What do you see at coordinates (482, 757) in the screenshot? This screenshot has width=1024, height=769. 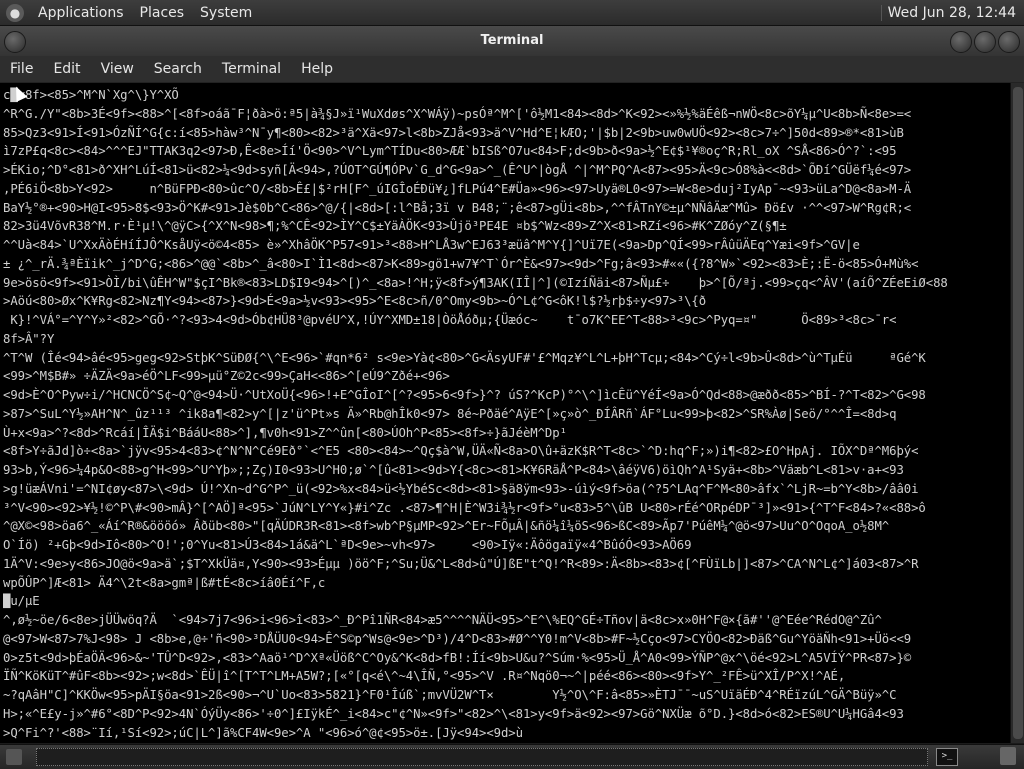 I see `taskbar-window-button` at bounding box center [482, 757].